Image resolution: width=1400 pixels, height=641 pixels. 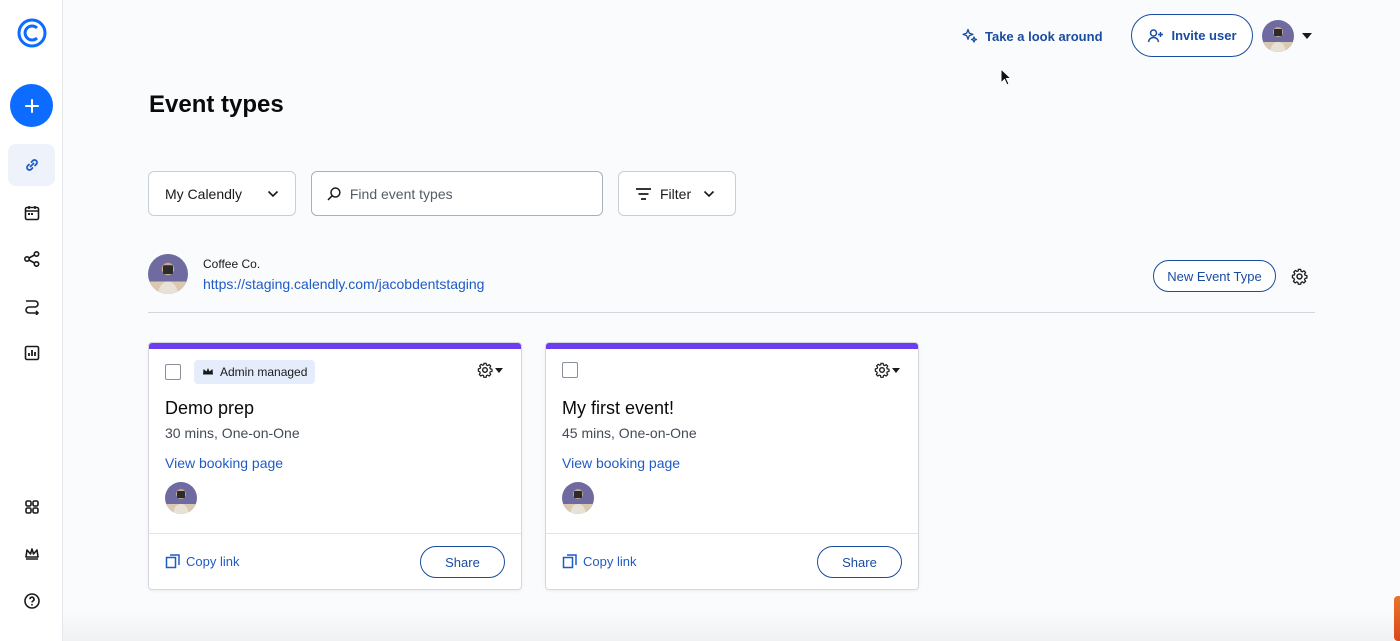 I want to click on search-input, so click(x=468, y=193).